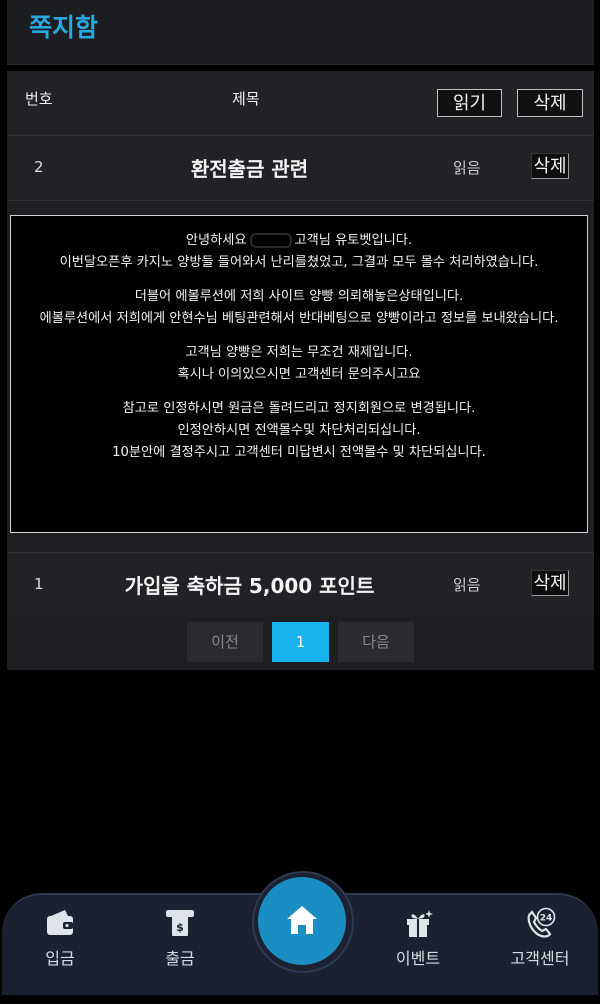 The height and width of the screenshot is (1004, 600). I want to click on table-row: 1 가입을 축하금 5,000 포인트 읽음 삭제, so click(300, 584).